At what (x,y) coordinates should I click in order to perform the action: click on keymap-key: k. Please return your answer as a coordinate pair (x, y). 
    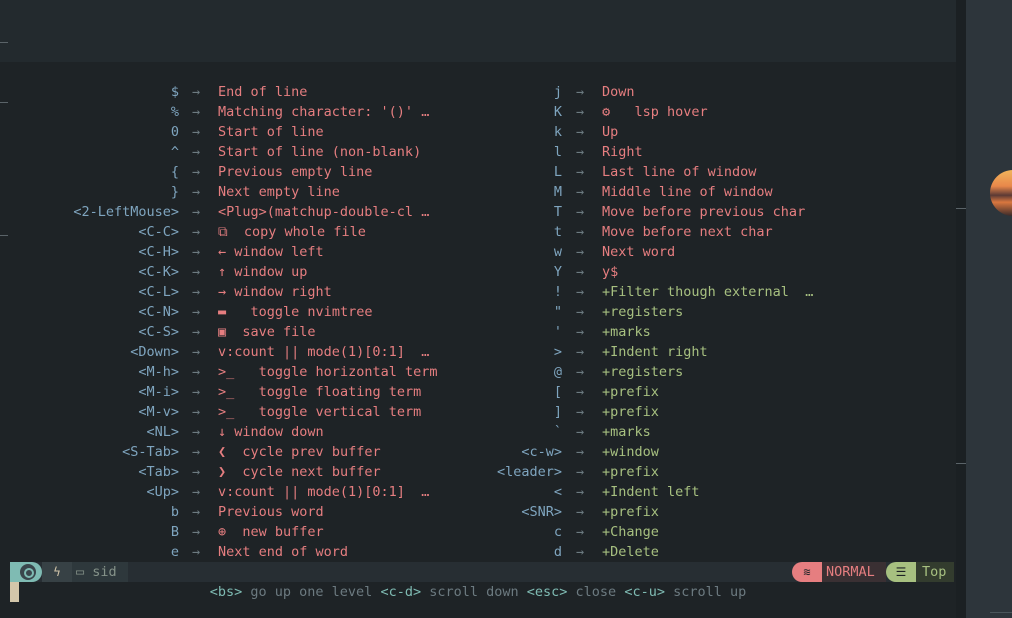
    Looking at the image, I should click on (462, 132).